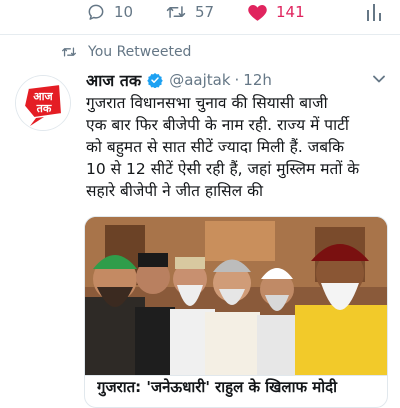 Image resolution: width=400 pixels, height=408 pixels. Describe the element at coordinates (124, 12) in the screenshot. I see `reply-count: 10` at that location.